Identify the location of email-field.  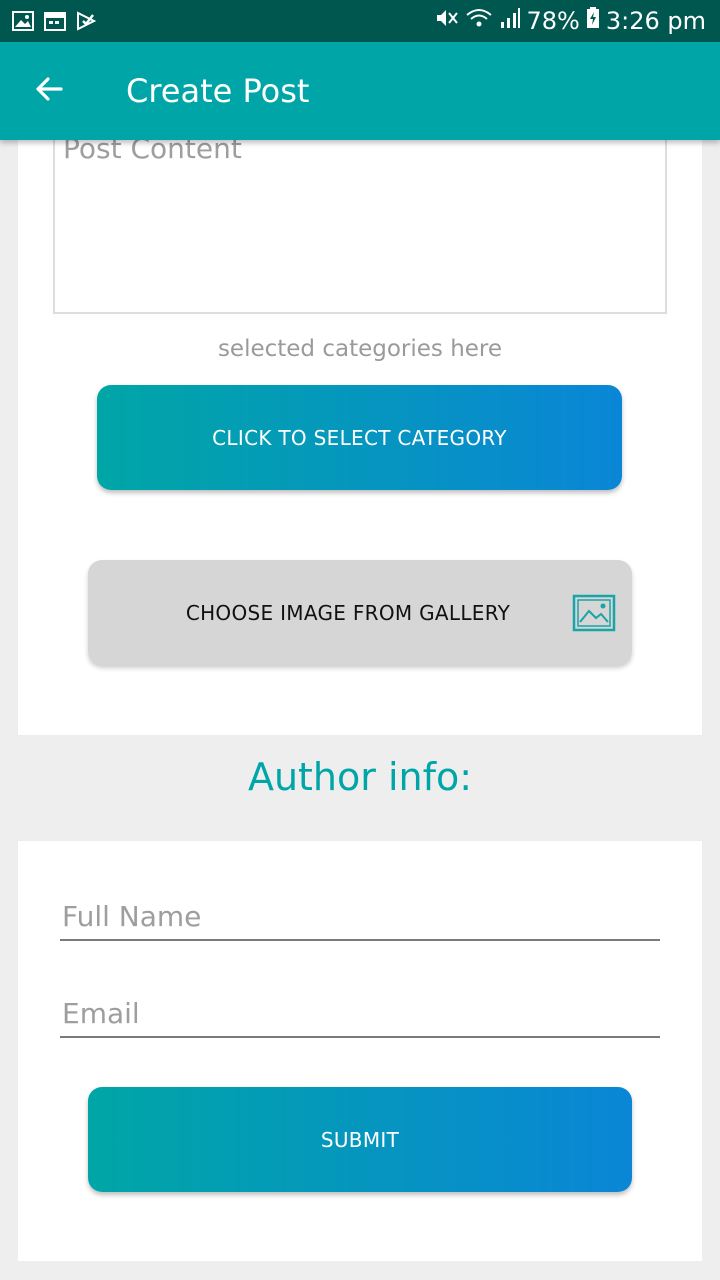
(360, 1014).